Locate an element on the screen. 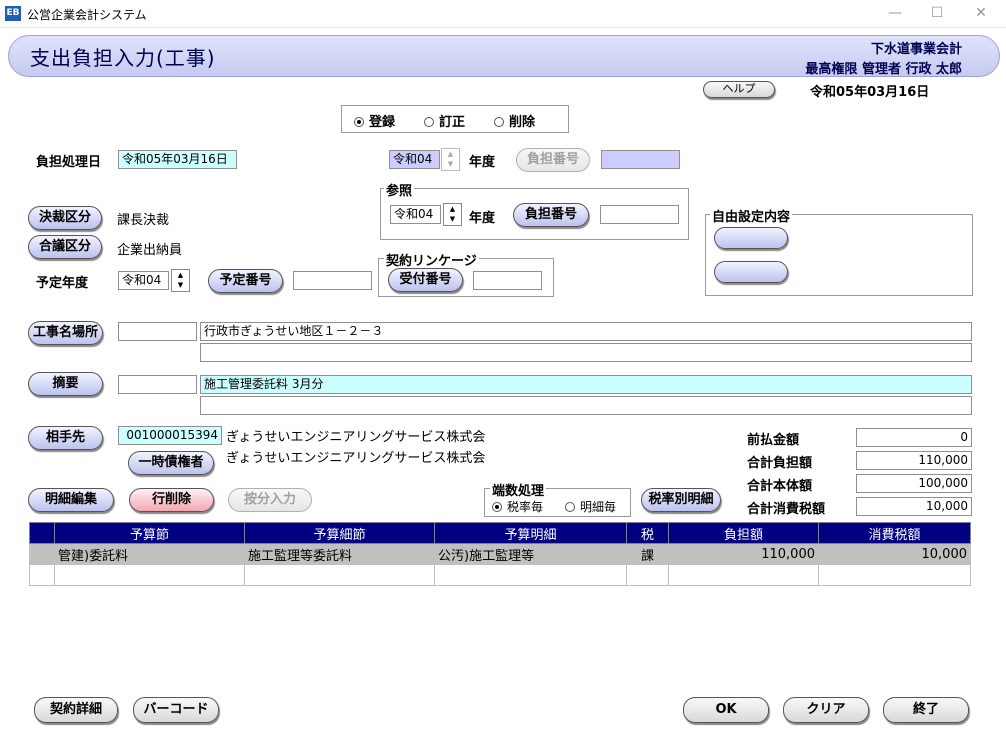  planned-year-spinner: ▲ ▼ is located at coordinates (180, 280).